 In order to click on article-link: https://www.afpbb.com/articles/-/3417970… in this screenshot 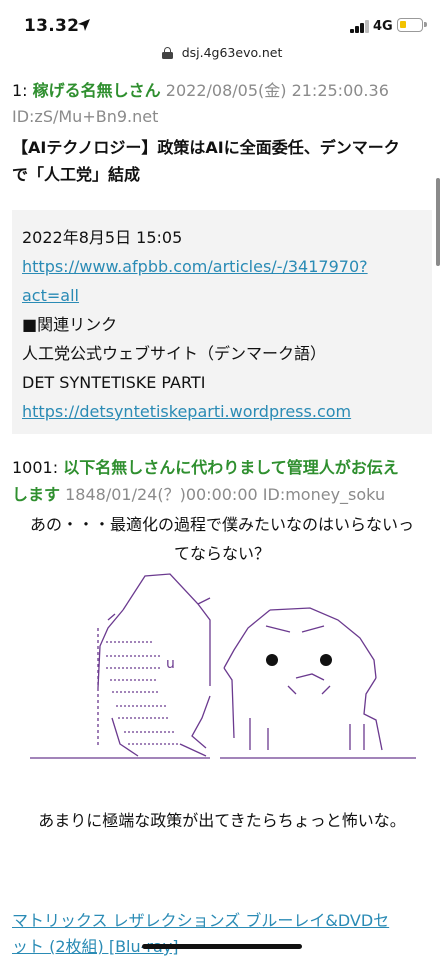, I will do `click(222, 281)`.